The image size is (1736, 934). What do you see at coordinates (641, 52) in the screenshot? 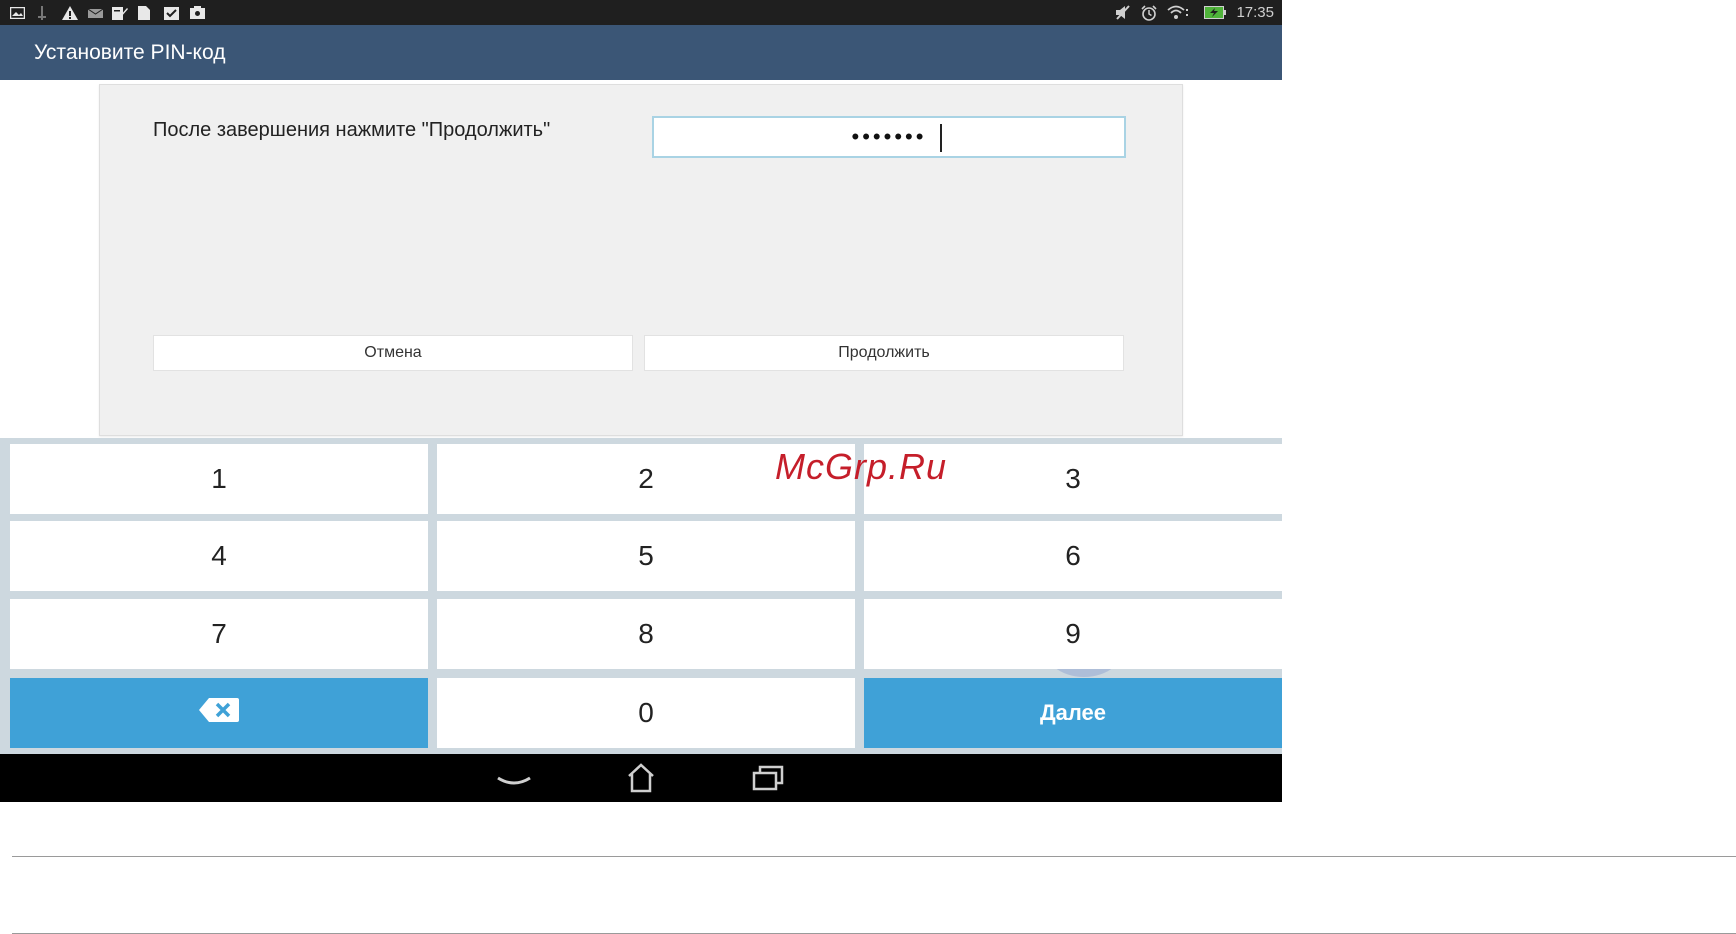
I see `action-bar: Установите PIN-код` at bounding box center [641, 52].